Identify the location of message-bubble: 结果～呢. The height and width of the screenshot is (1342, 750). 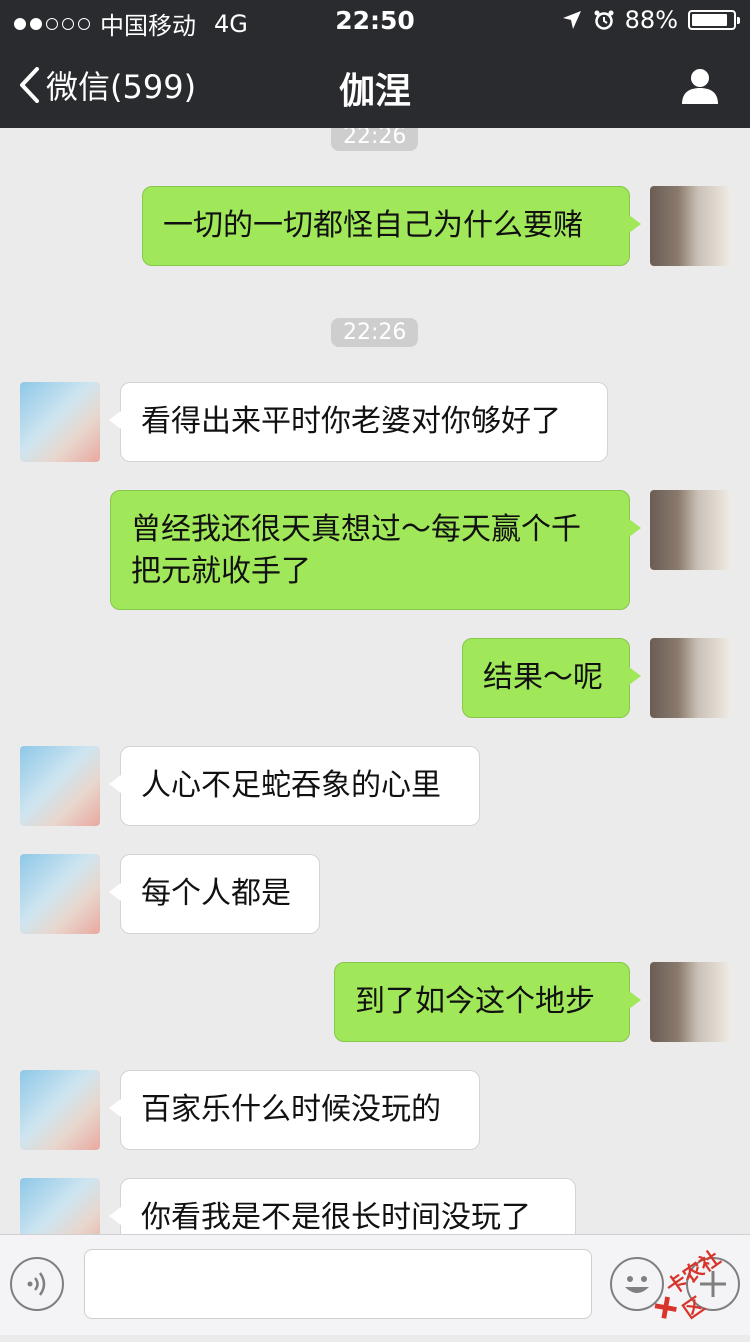
(551, 678).